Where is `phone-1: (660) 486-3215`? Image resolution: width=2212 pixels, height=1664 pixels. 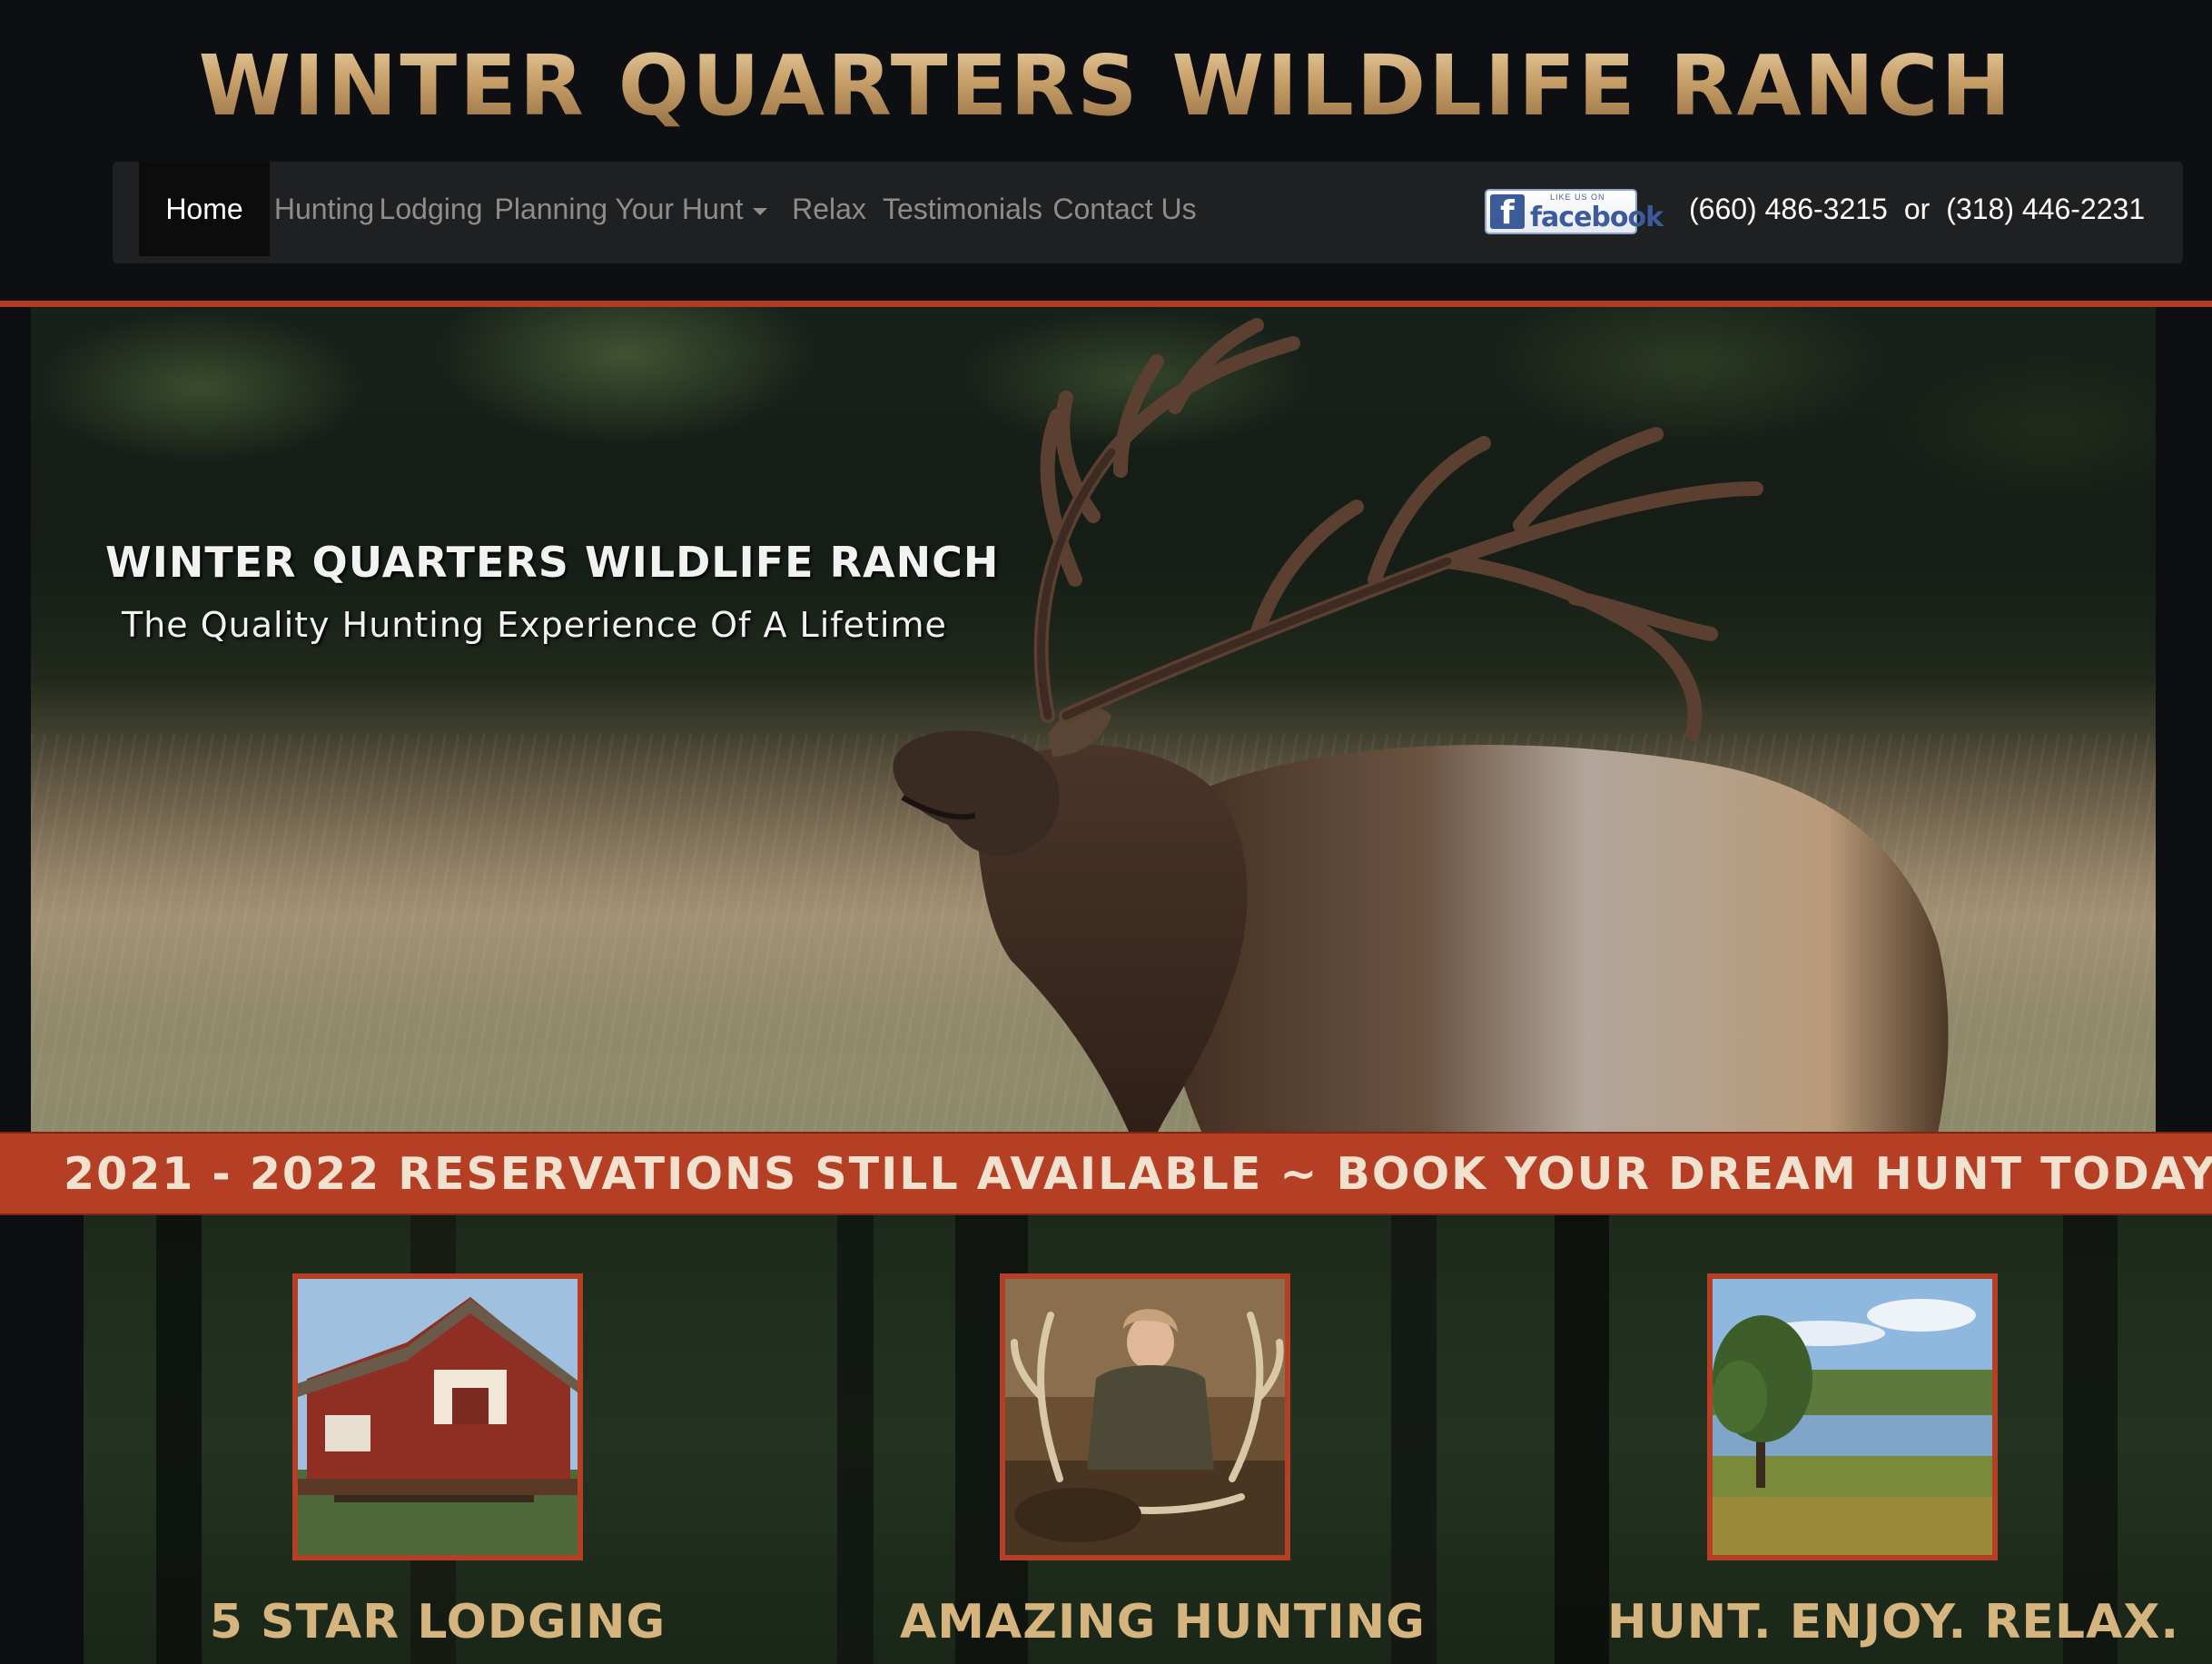 phone-1: (660) 486-3215 is located at coordinates (1789, 209).